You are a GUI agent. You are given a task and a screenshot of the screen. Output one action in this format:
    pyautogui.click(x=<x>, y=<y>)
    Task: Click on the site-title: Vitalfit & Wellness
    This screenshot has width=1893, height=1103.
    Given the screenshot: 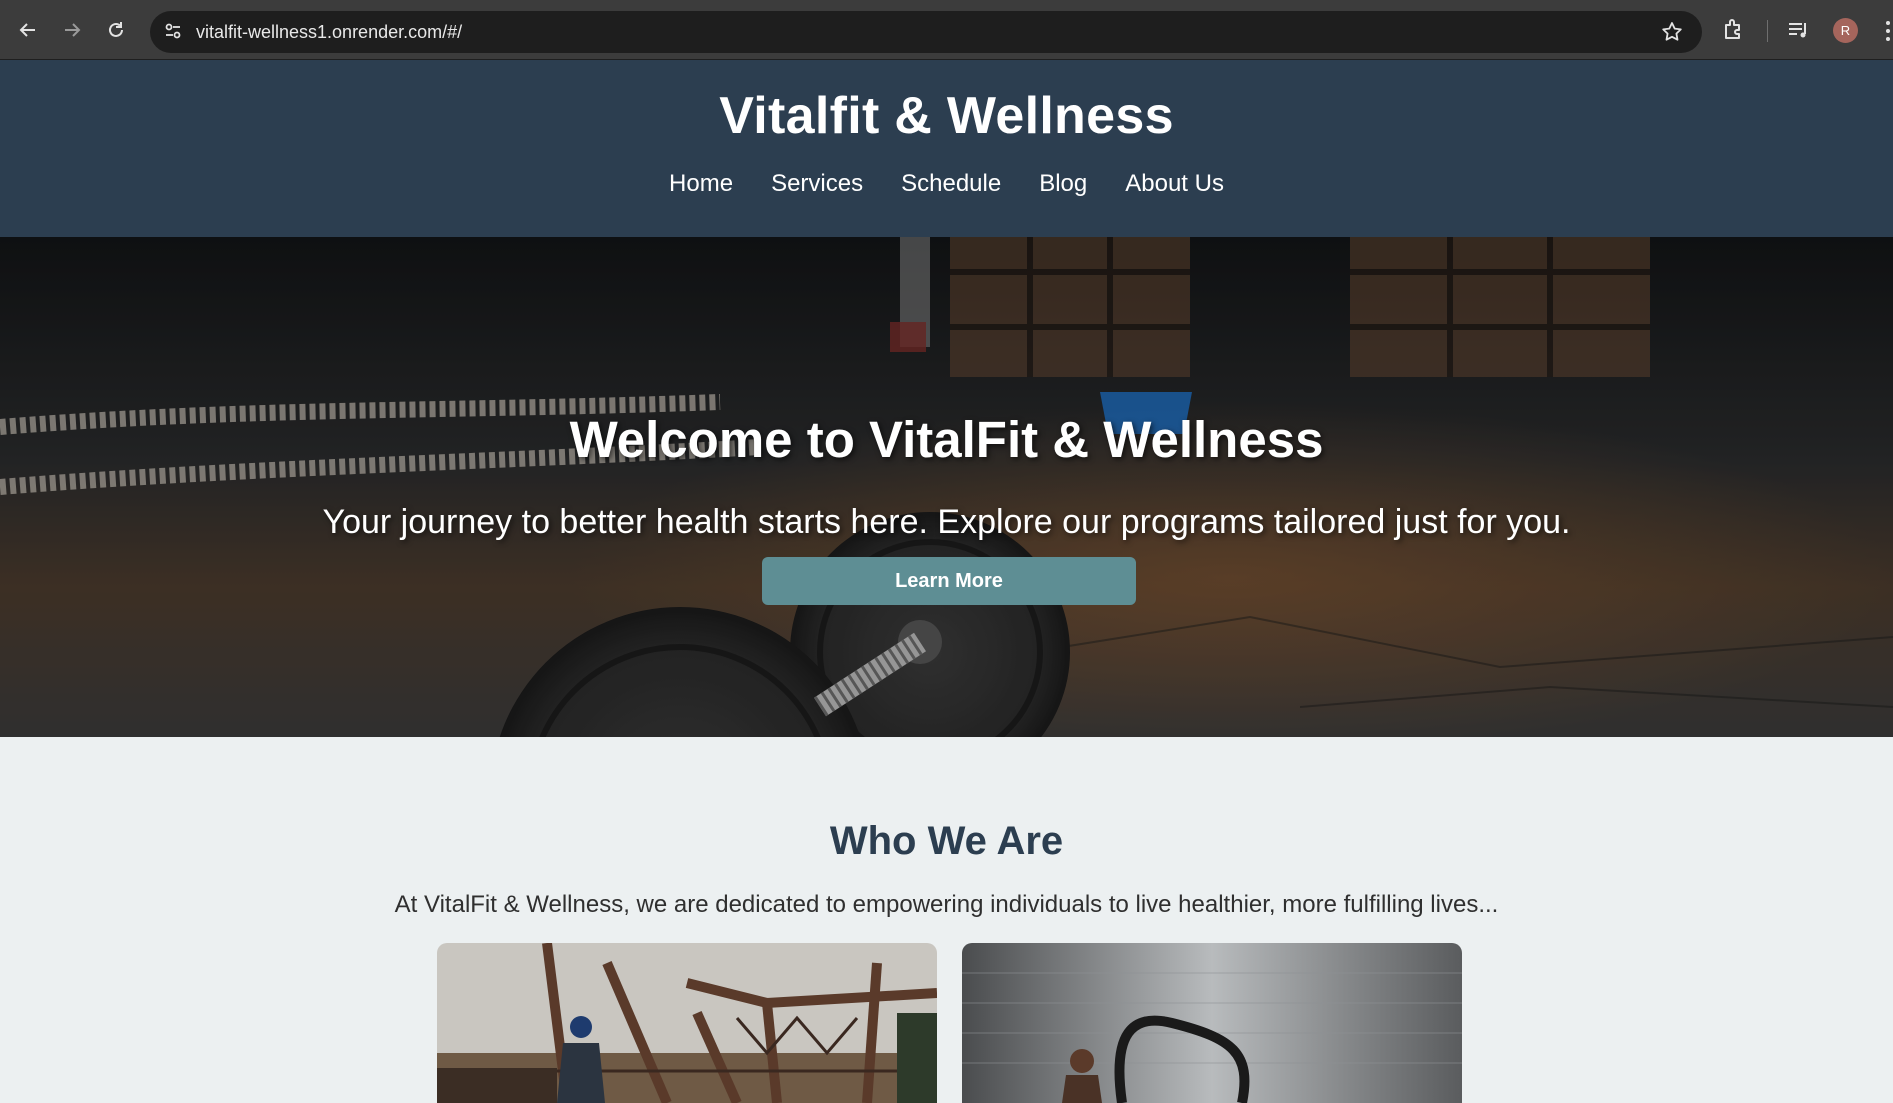 What is the action you would take?
    pyautogui.click(x=946, y=116)
    